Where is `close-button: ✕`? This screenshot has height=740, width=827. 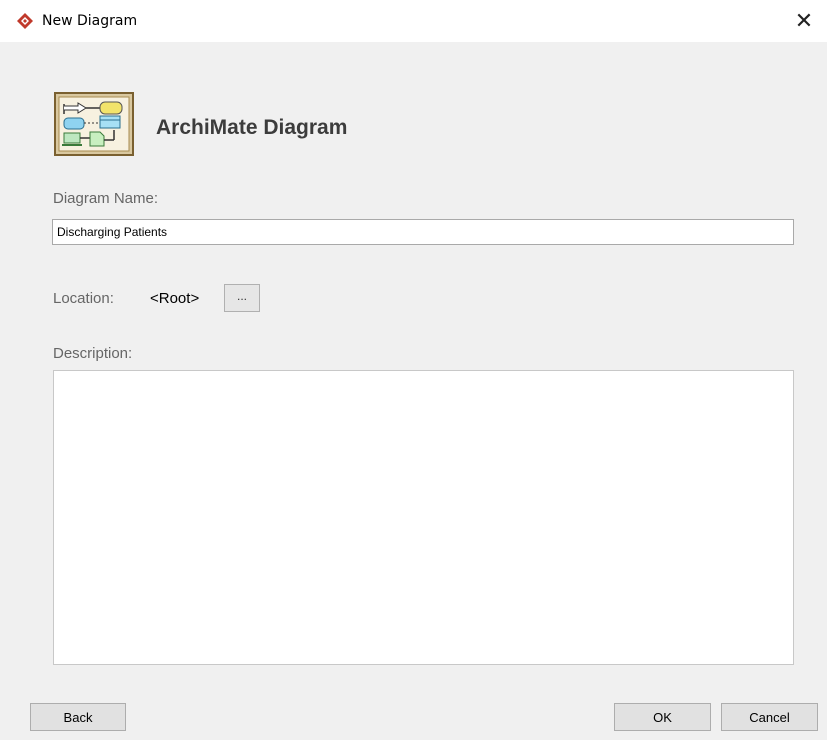 close-button: ✕ is located at coordinates (804, 21).